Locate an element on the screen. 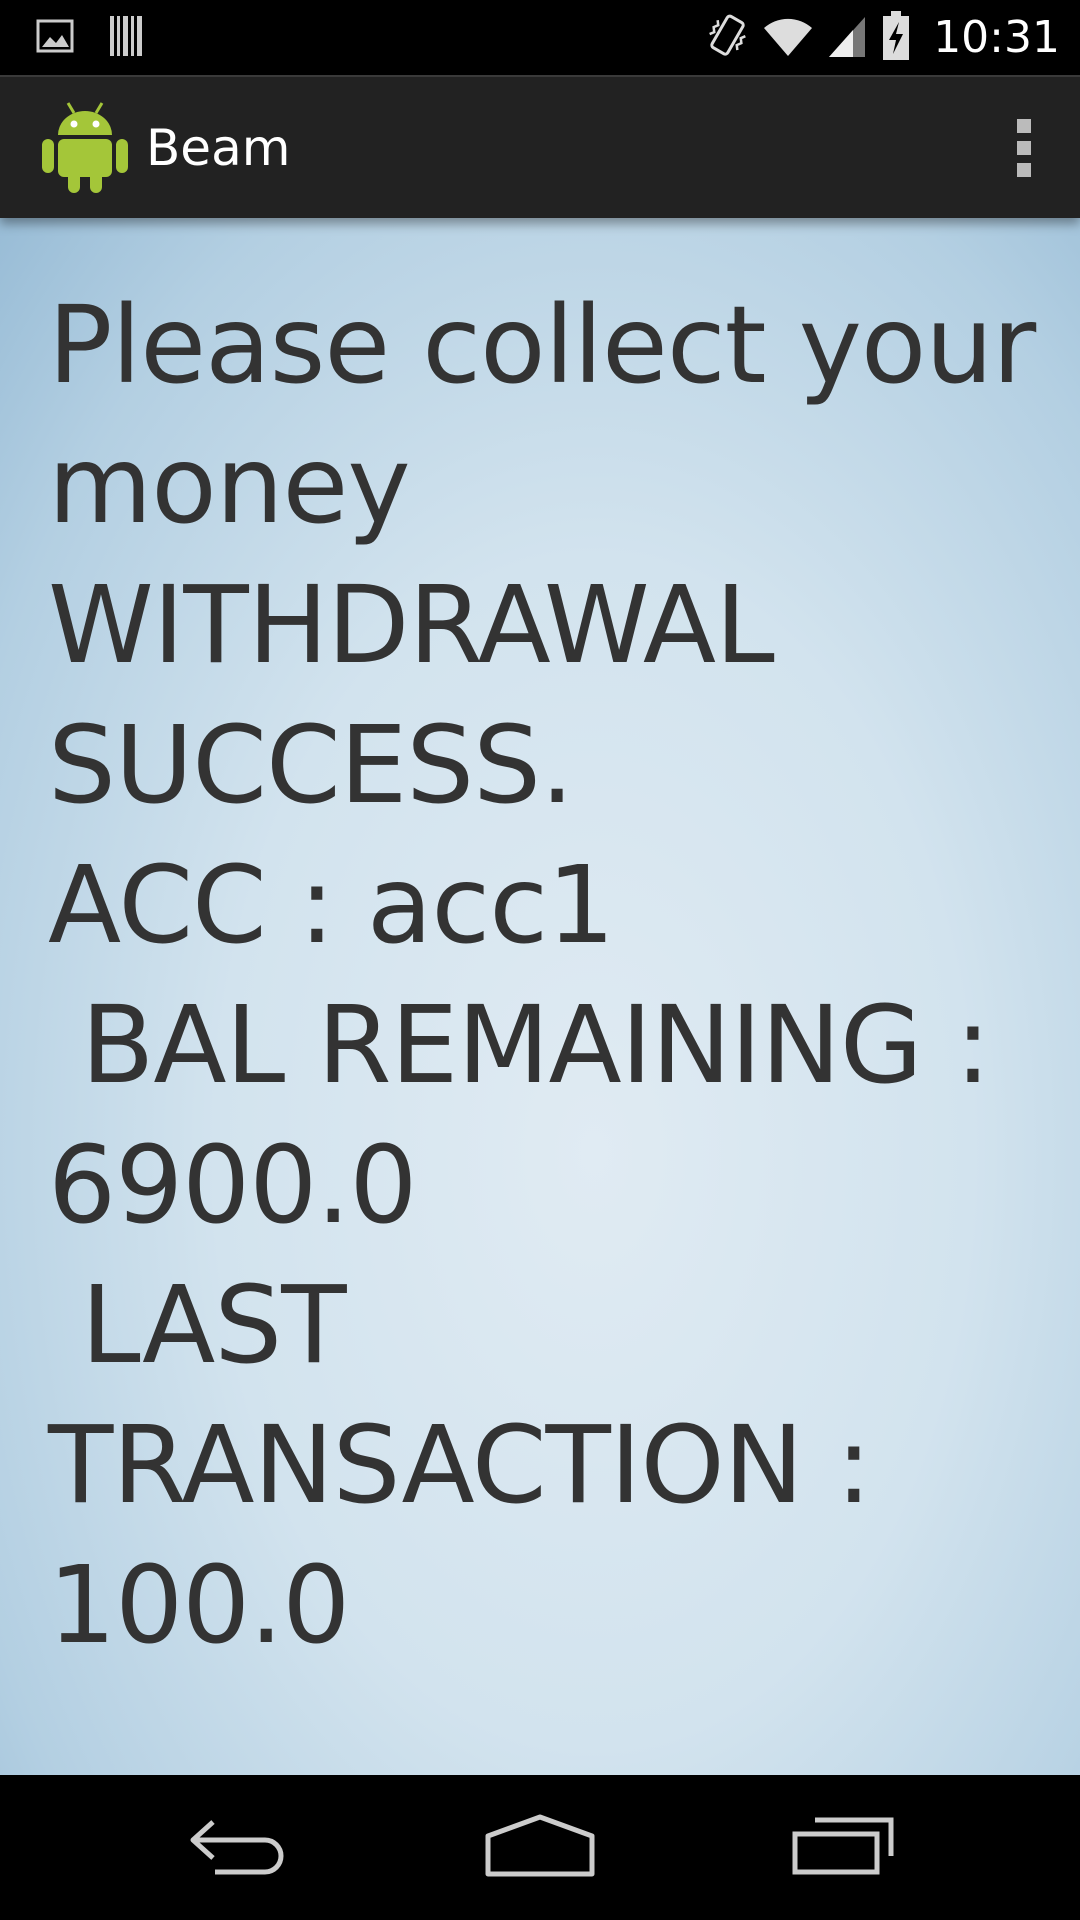 The width and height of the screenshot is (1080, 1920). navigation-bar is located at coordinates (540, 1847).